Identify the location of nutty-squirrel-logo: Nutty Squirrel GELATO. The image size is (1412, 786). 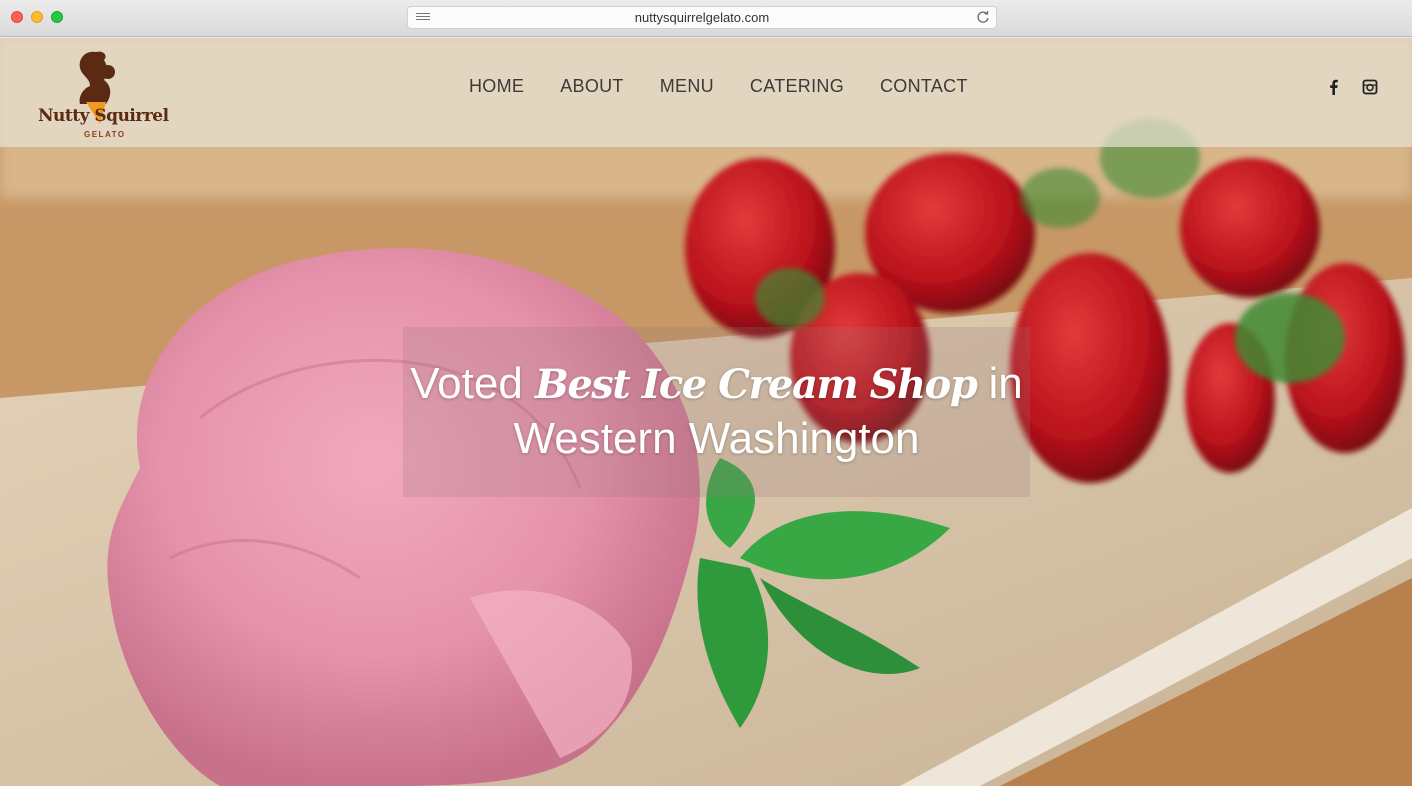
(101, 92).